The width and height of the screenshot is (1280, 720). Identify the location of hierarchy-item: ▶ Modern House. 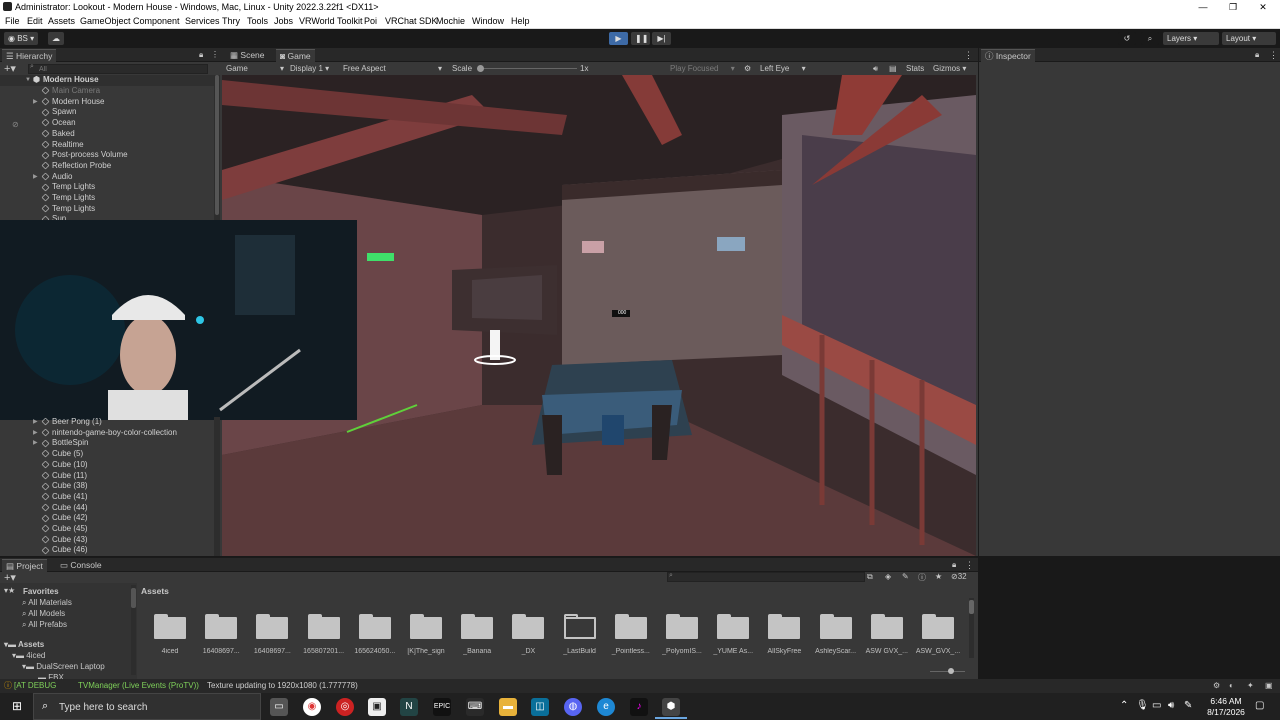
(107, 102).